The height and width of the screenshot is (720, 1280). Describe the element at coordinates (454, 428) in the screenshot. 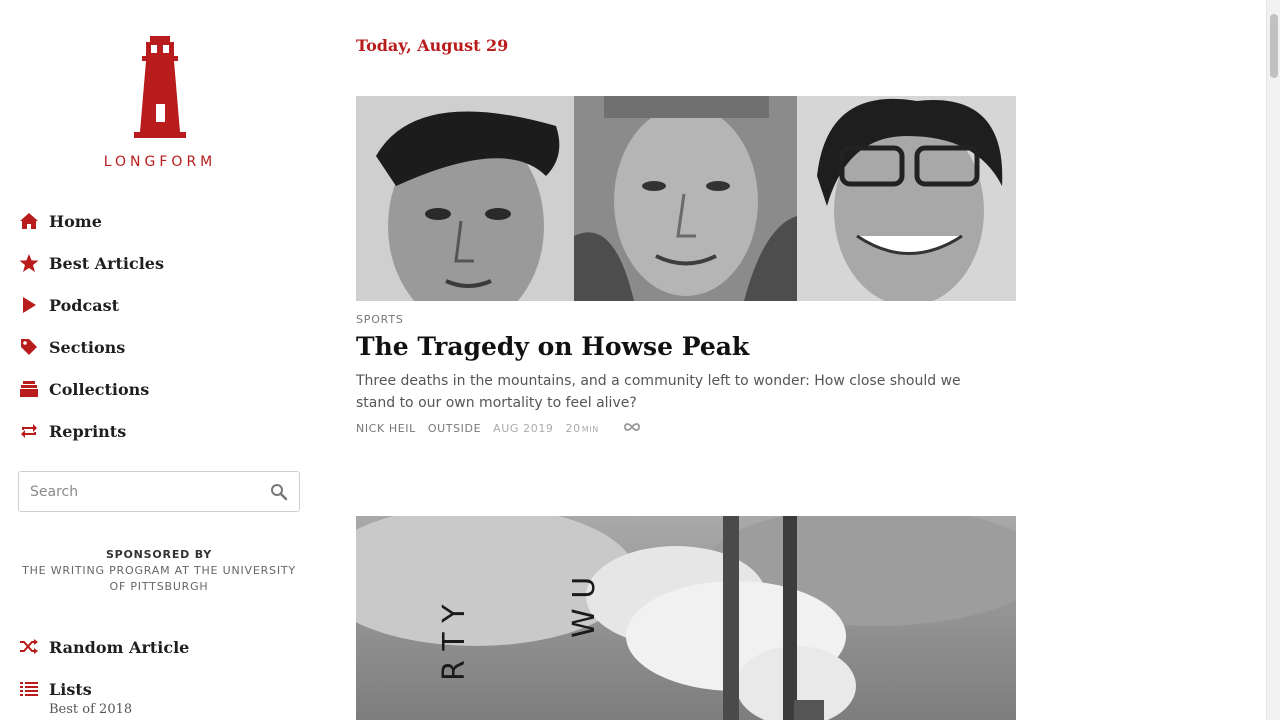

I see `article-publication: OUTSIDE` at that location.